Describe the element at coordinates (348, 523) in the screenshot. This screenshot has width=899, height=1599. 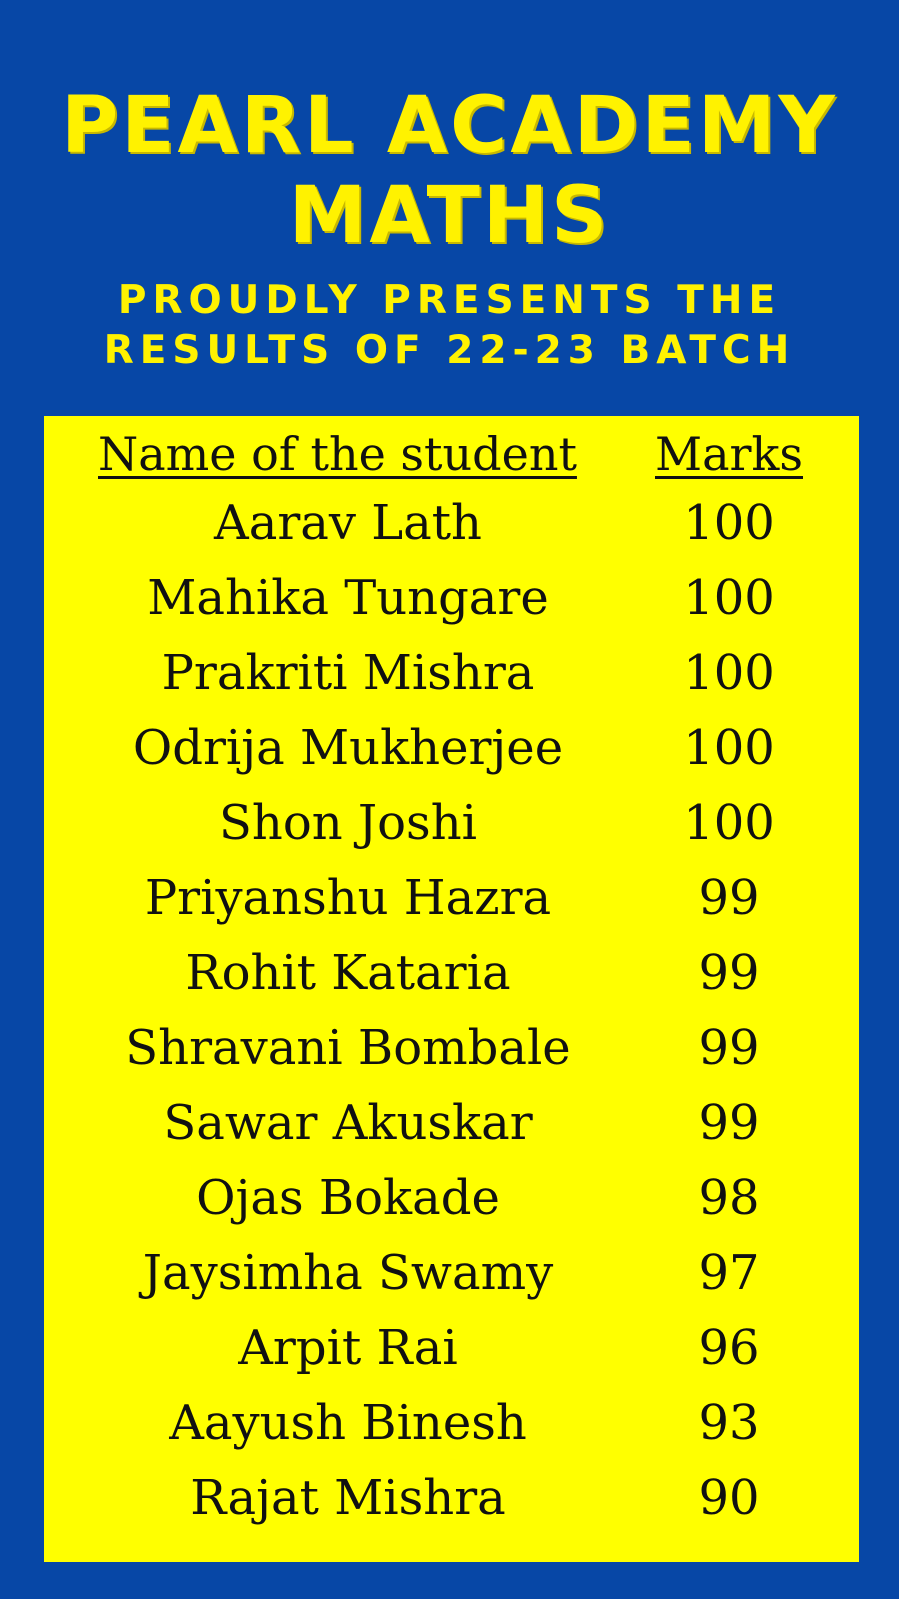
I see `student-name: Aarav Lath` at that location.